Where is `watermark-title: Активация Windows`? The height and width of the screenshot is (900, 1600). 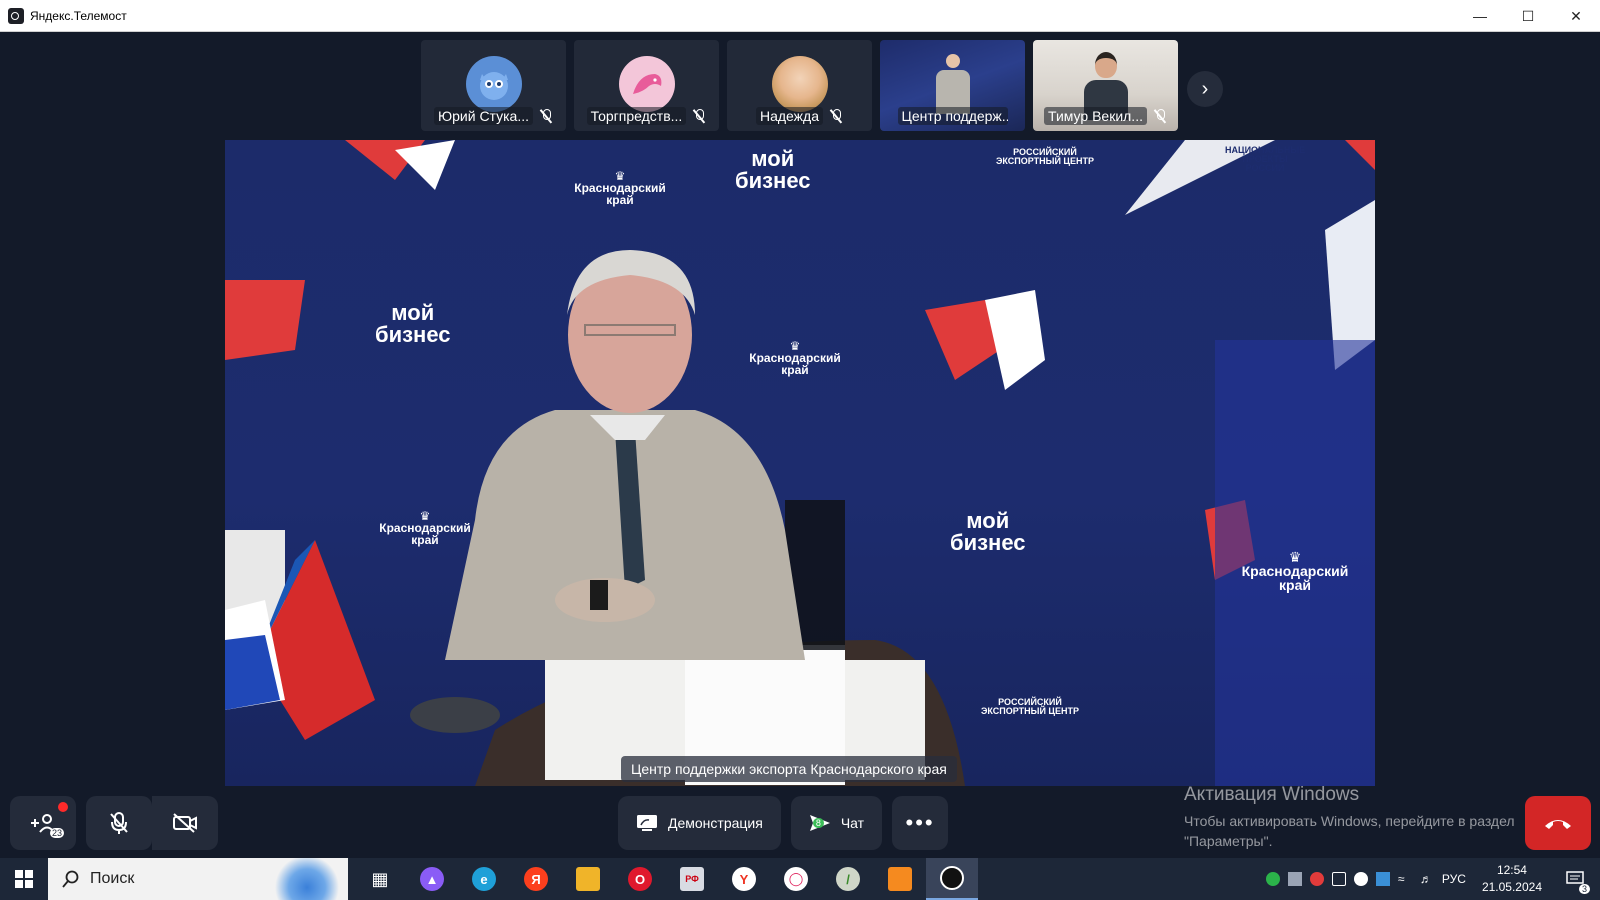 watermark-title: Активация Windows is located at coordinates (1272, 794).